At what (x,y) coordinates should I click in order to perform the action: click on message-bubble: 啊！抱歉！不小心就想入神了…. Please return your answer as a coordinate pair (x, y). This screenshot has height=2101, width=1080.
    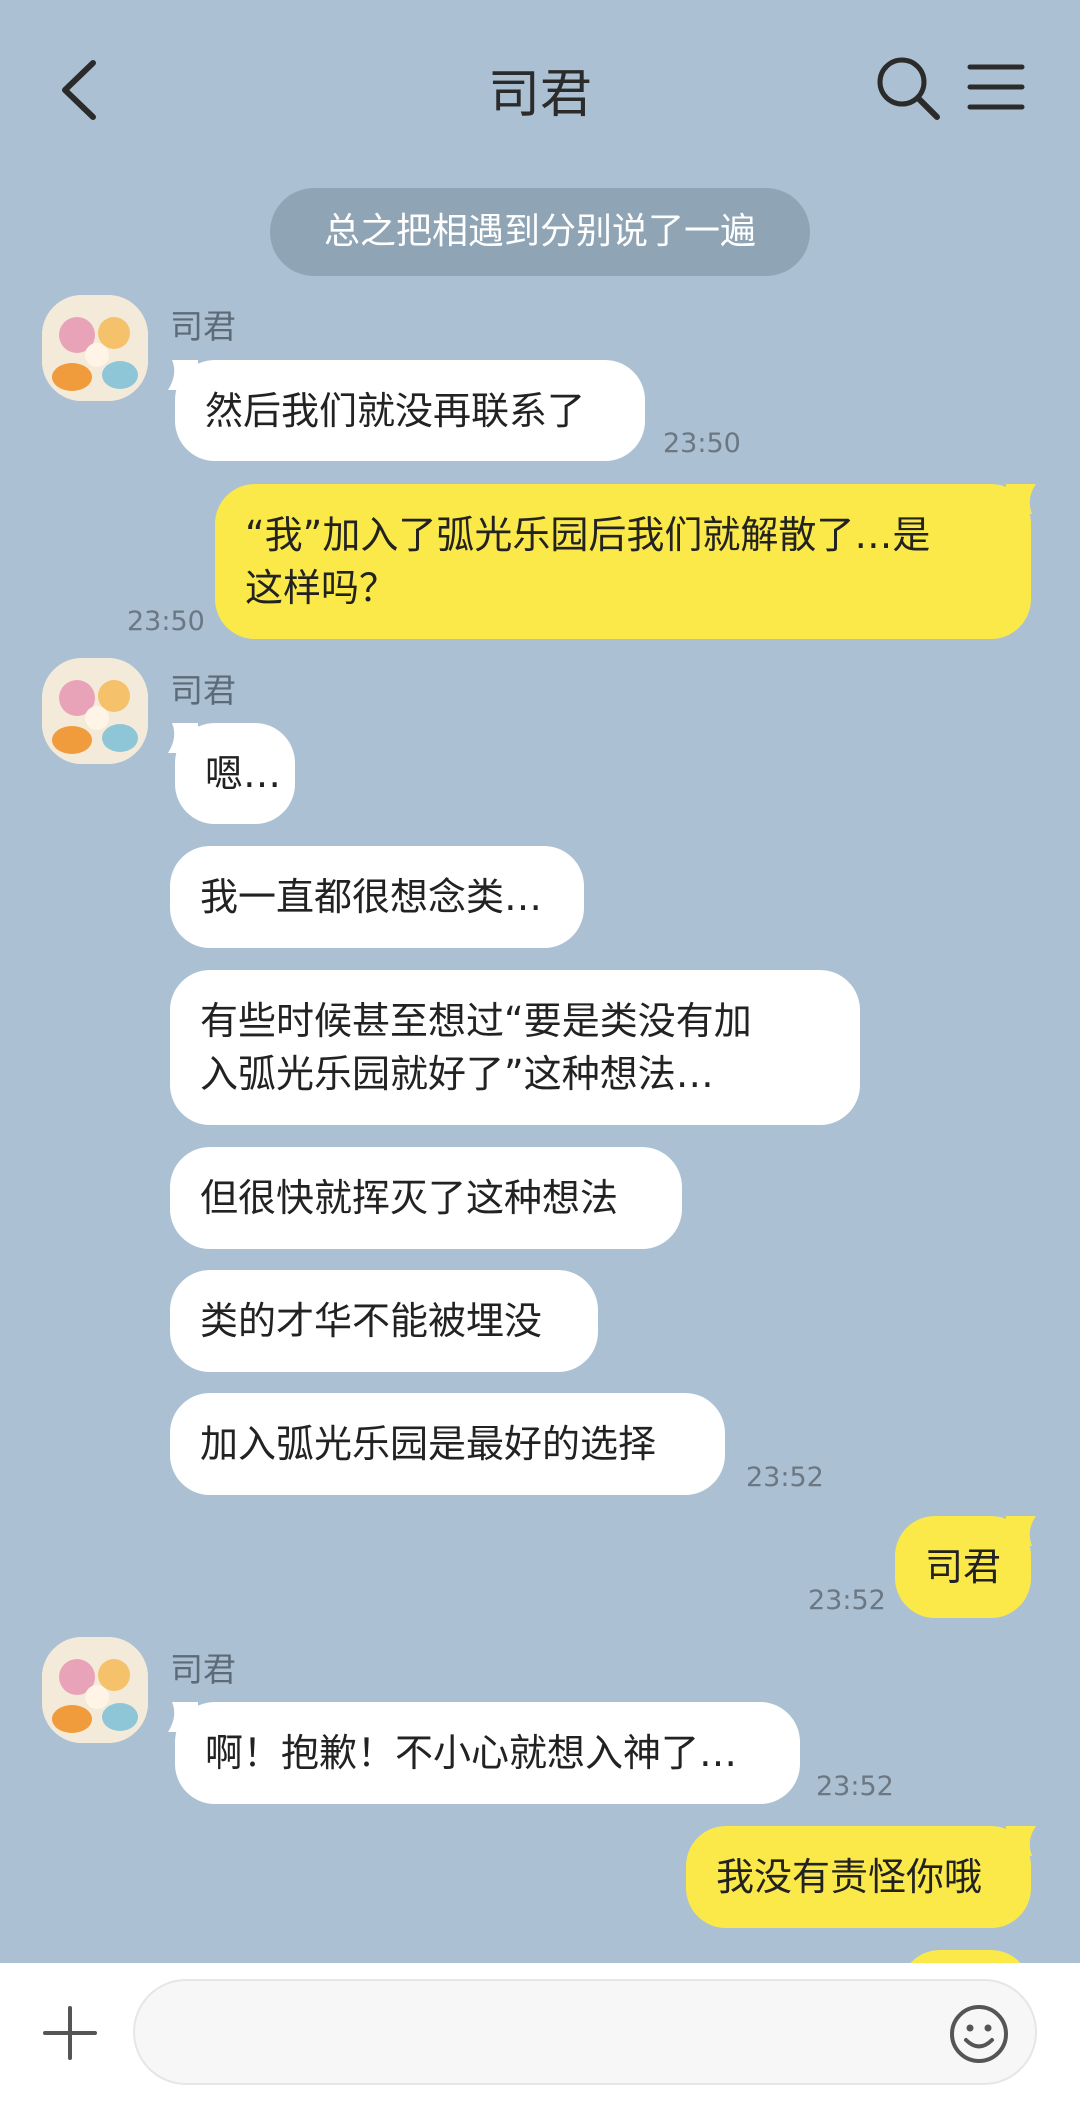
    Looking at the image, I should click on (487, 1753).